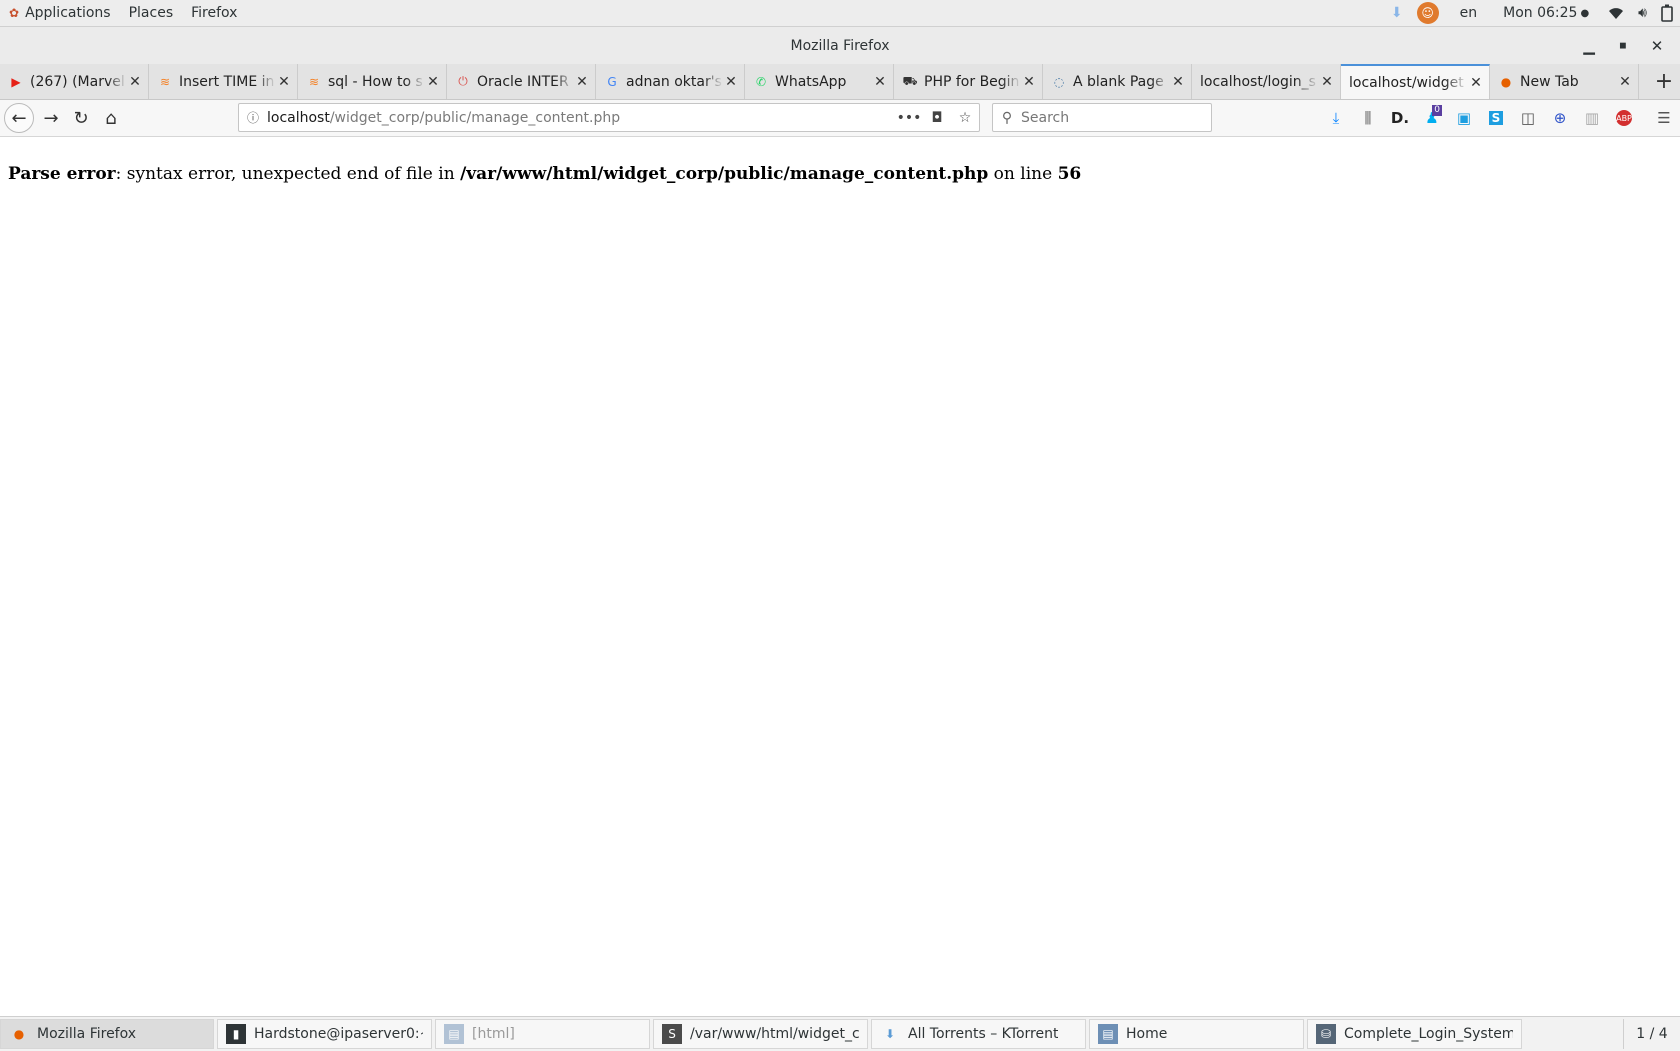  What do you see at coordinates (1196, 1034) in the screenshot?
I see `taskbar-item-6: ▤ Home` at bounding box center [1196, 1034].